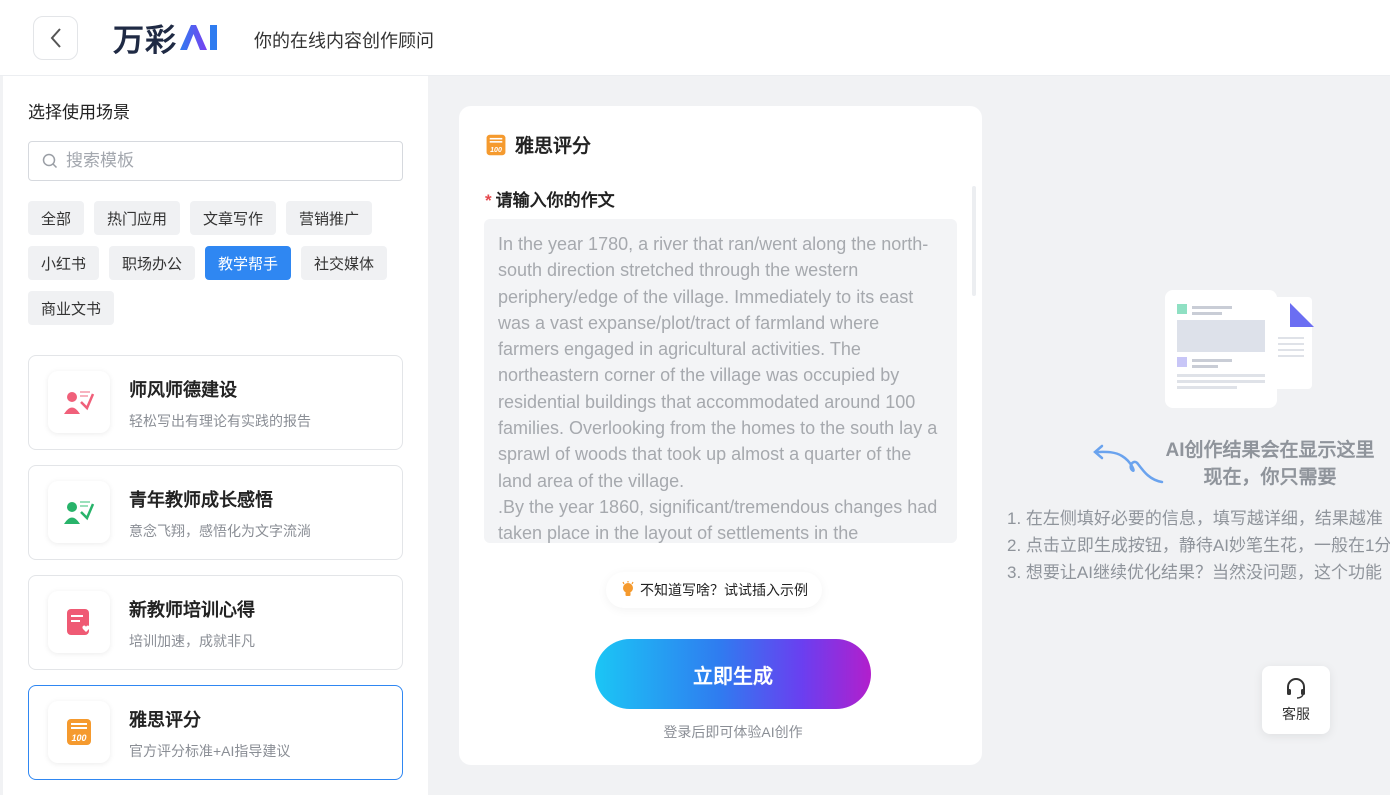 The height and width of the screenshot is (795, 1390). What do you see at coordinates (192, 610) in the screenshot?
I see `card-title: 新教师培训心得` at bounding box center [192, 610].